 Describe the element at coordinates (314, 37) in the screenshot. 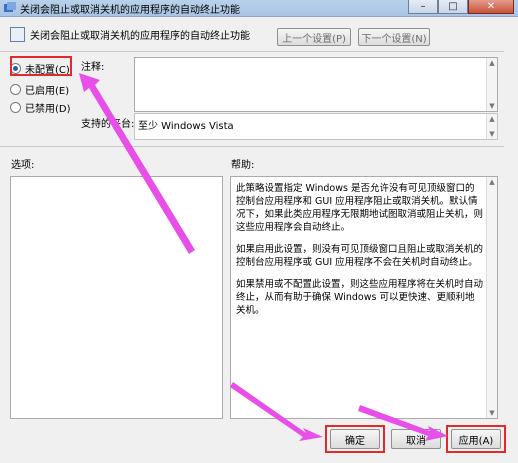

I see `previous-setting-button: 上一个设置(P)` at that location.